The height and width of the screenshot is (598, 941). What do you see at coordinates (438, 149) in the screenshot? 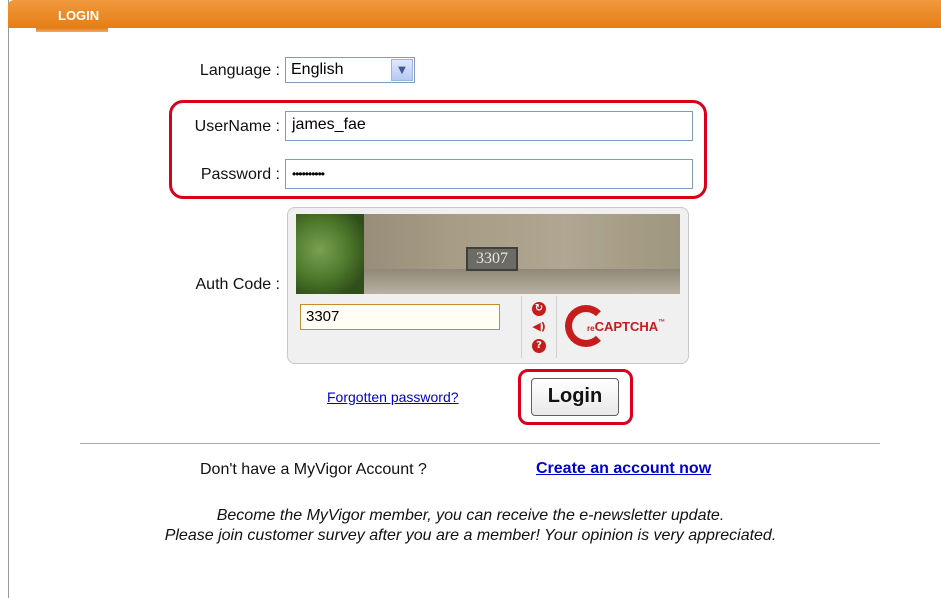
I see `credentials-highlight-box` at bounding box center [438, 149].